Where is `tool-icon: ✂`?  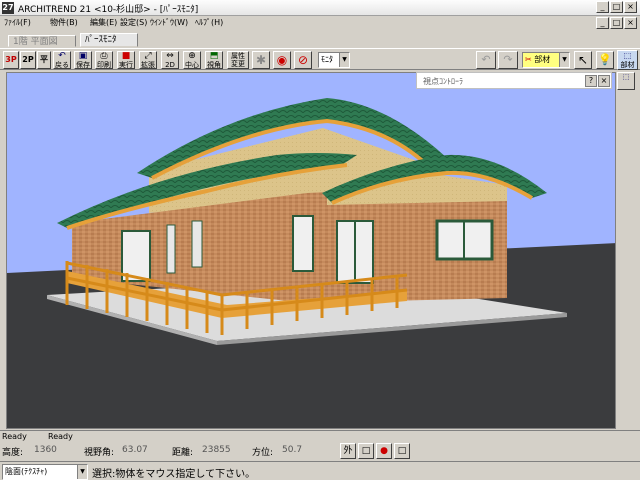 tool-icon: ✂ is located at coordinates (528, 59).